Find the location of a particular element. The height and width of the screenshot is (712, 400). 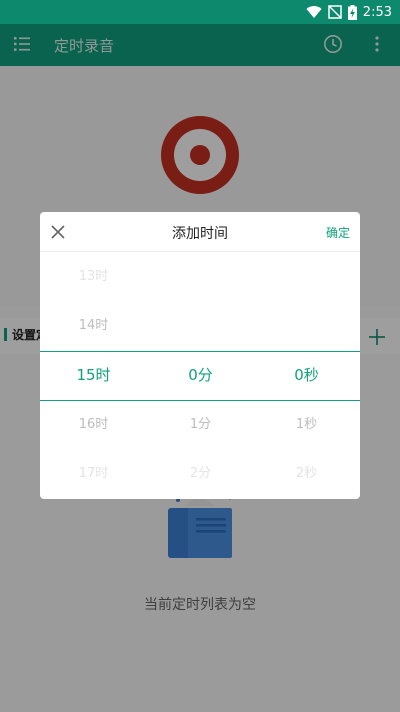

battery-charging-icon is located at coordinates (352, 12).